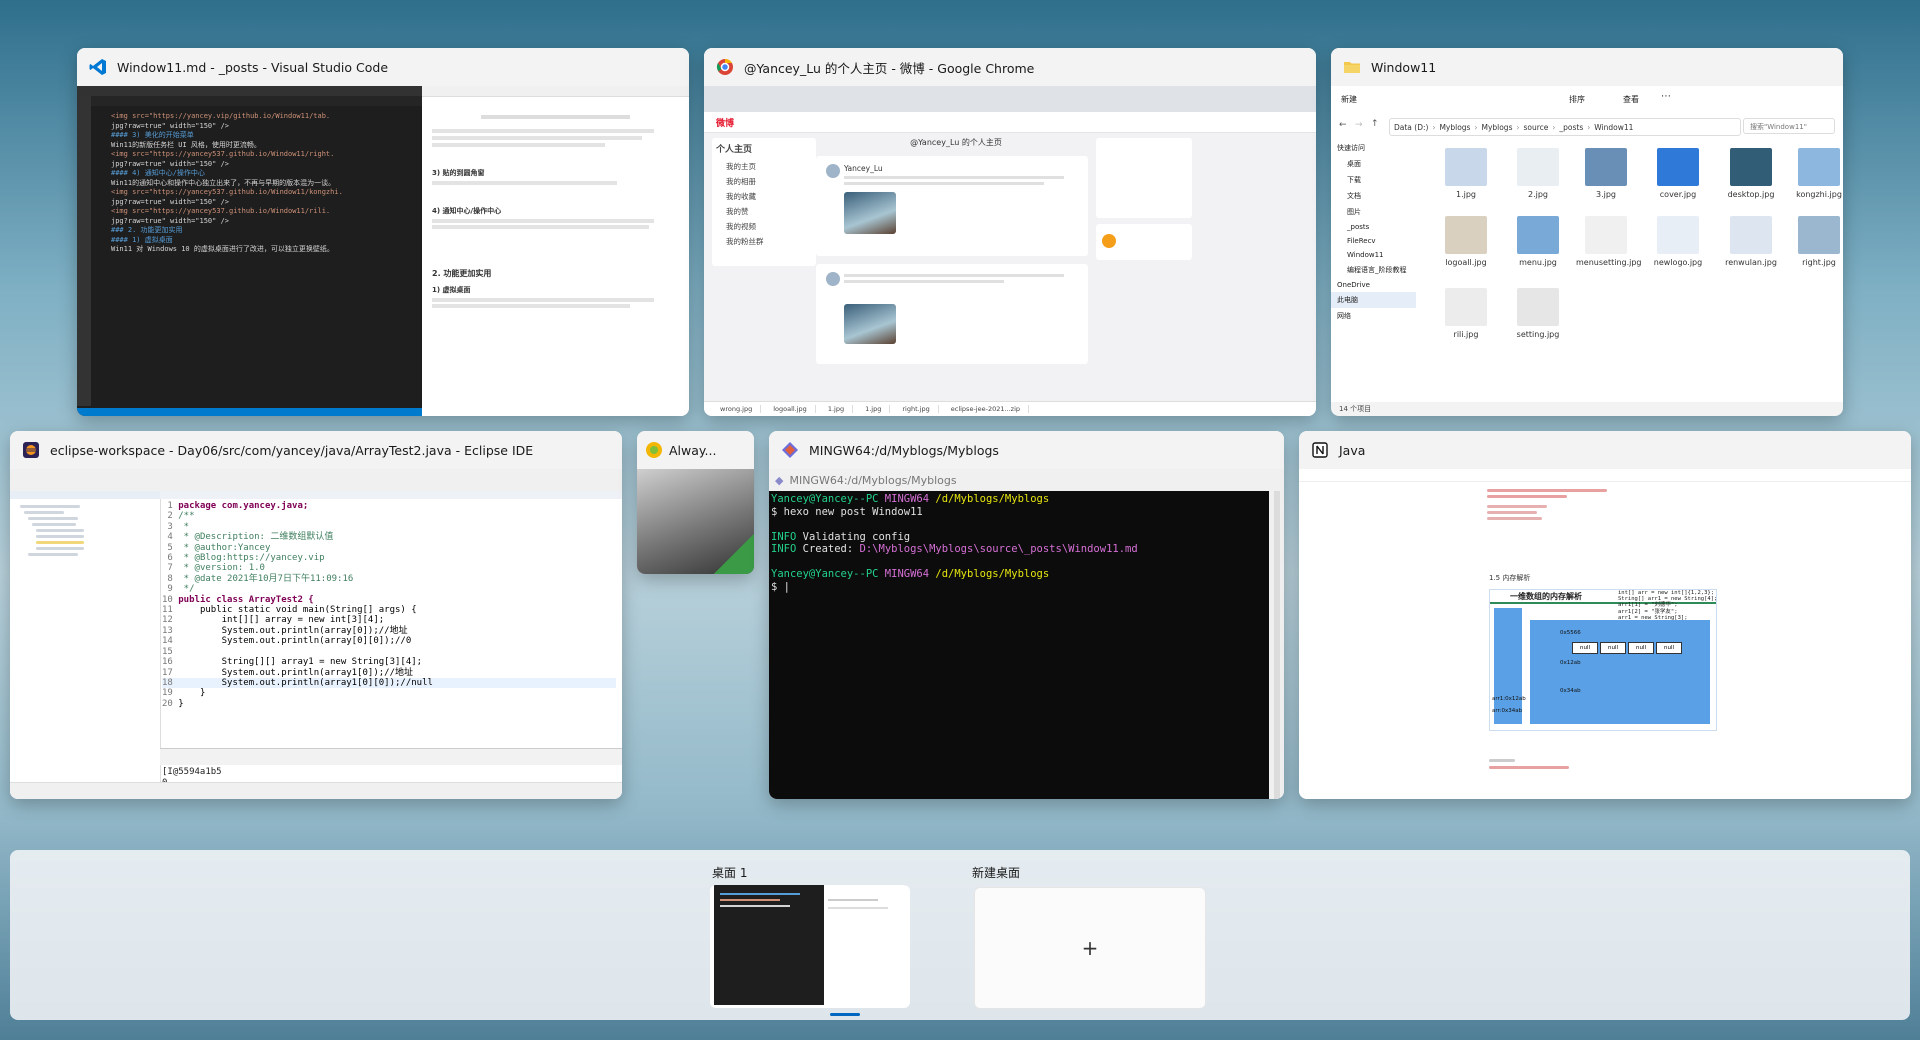 The width and height of the screenshot is (1920, 1040). I want to click on file-thumbnail: newlogo.jpg, so click(1678, 241).